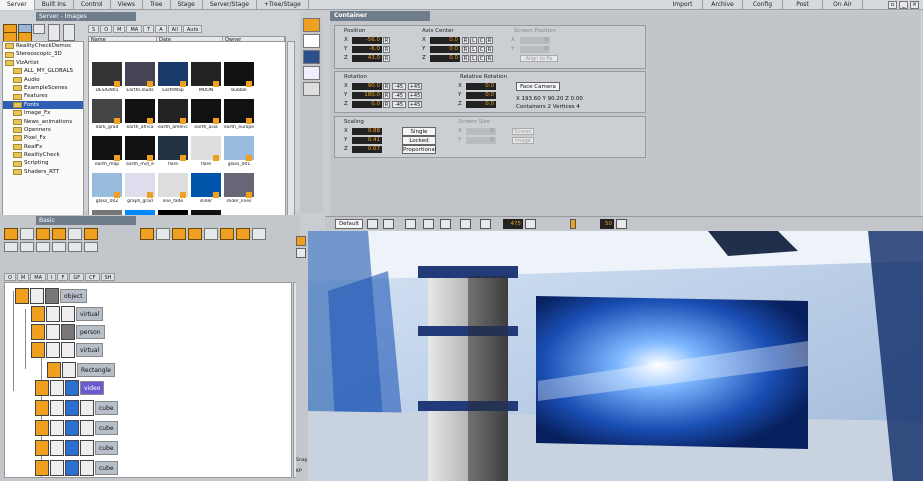 This screenshot has height=481, width=923. Describe the element at coordinates (230, 5) in the screenshot. I see `menu-tab-server-stage: Server/Stage` at that location.